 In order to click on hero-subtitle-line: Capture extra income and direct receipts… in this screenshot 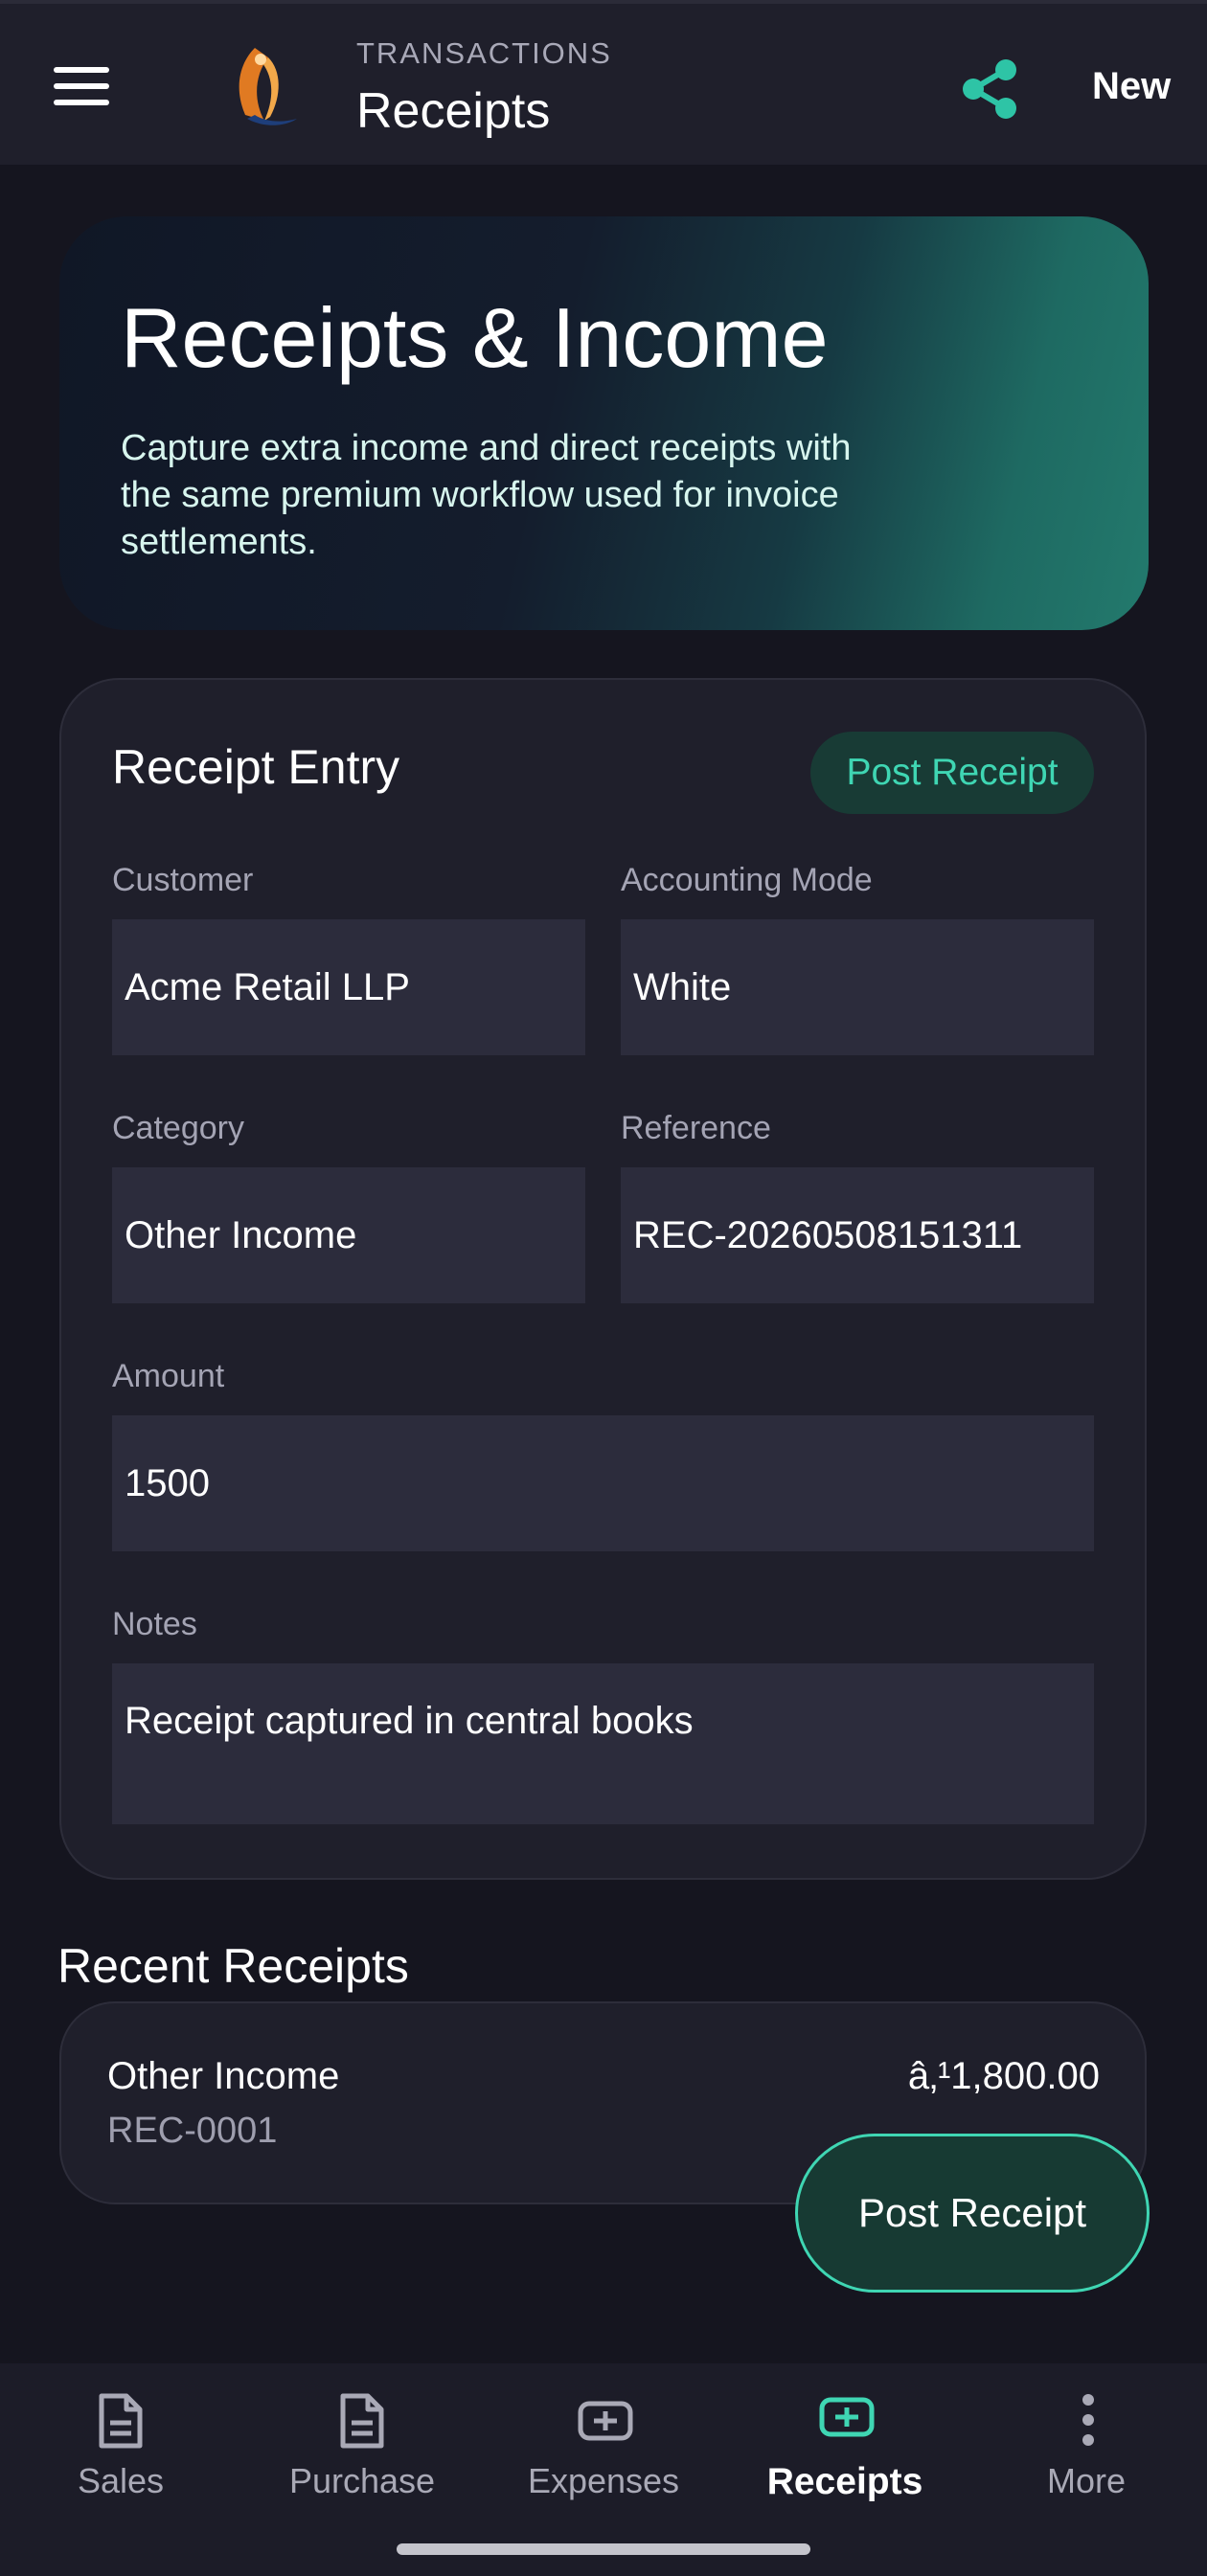, I will do `click(486, 448)`.